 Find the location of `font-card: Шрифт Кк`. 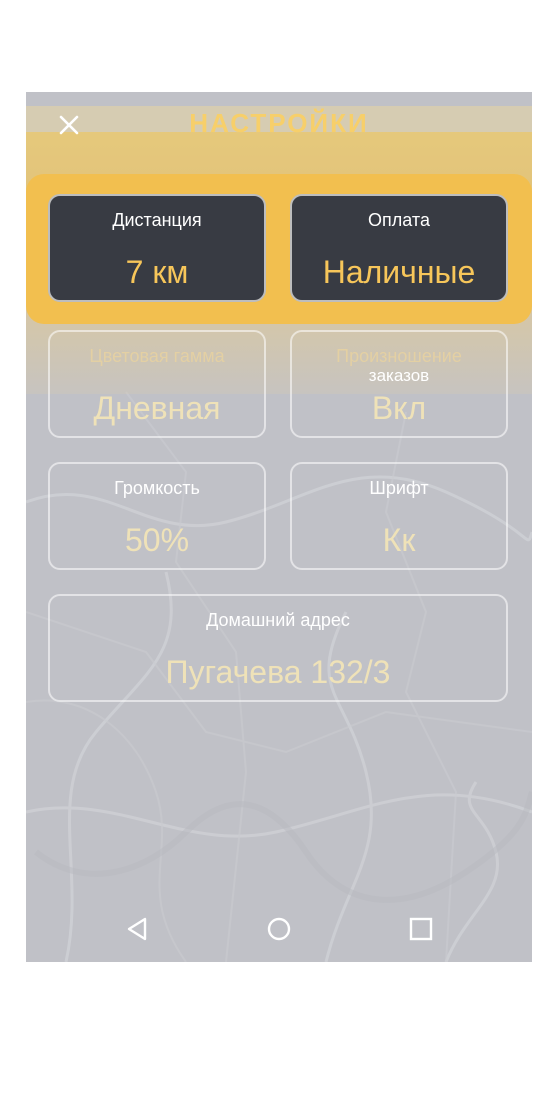

font-card: Шрифт Кк is located at coordinates (399, 516).